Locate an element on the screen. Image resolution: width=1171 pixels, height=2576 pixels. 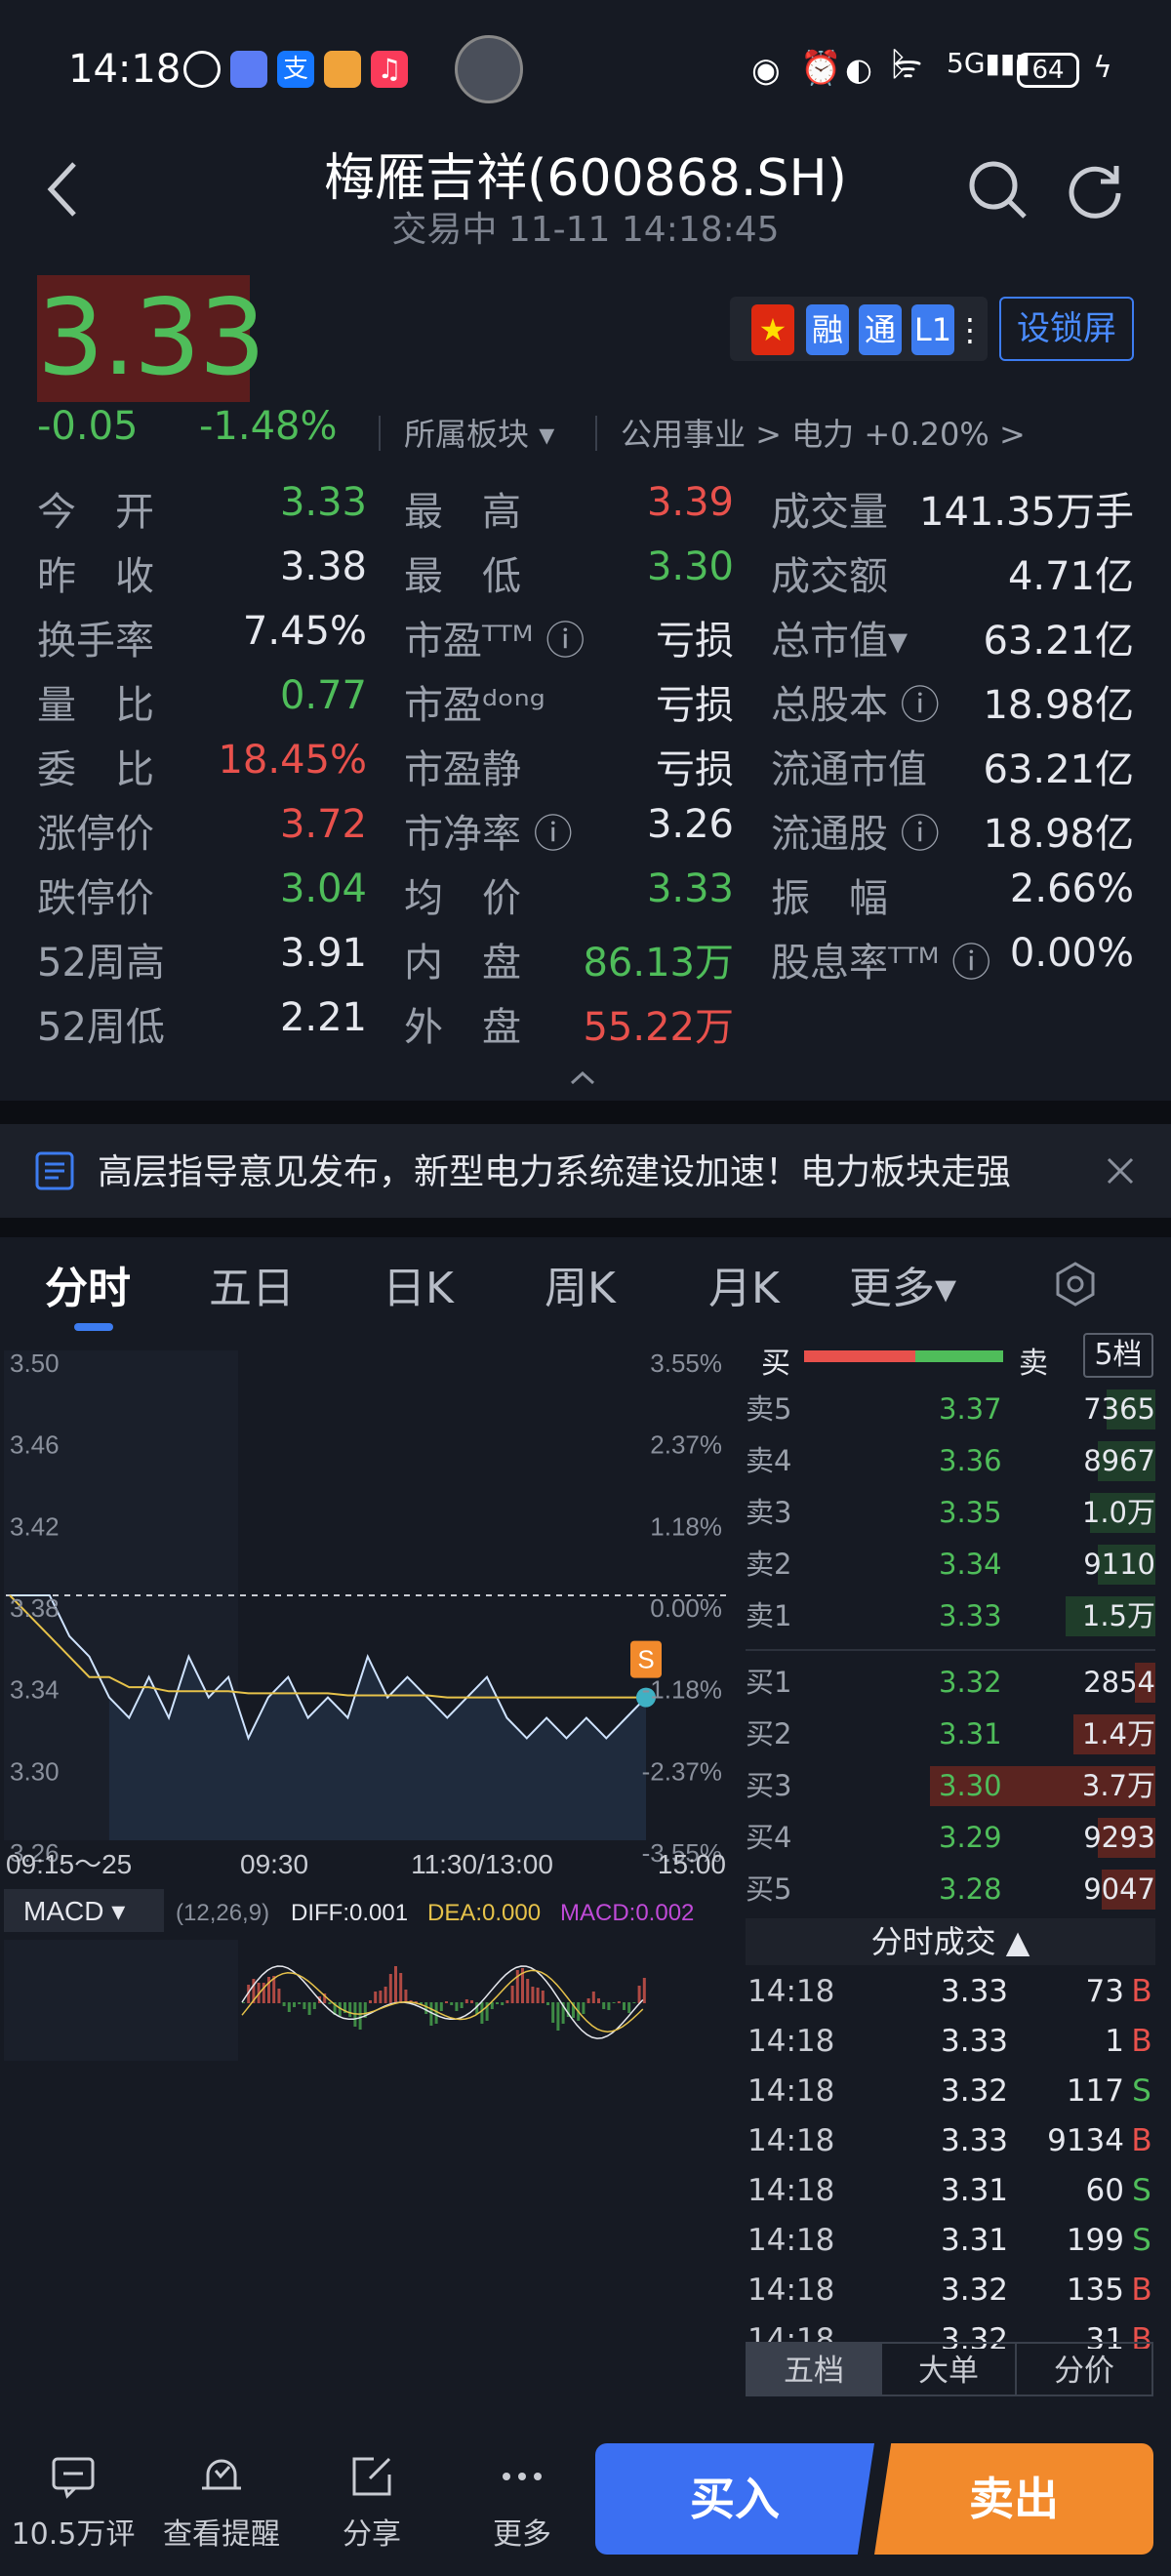
tab-monthly-k: 月K is located at coordinates (744, 1284).